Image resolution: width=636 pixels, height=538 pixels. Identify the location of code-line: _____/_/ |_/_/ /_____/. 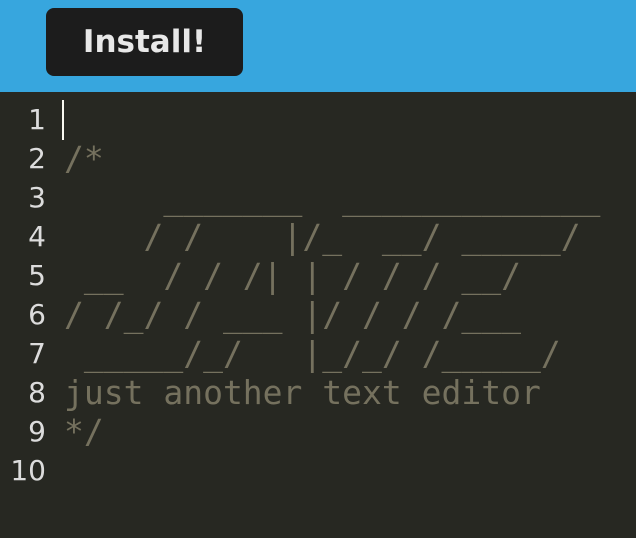
(350, 353).